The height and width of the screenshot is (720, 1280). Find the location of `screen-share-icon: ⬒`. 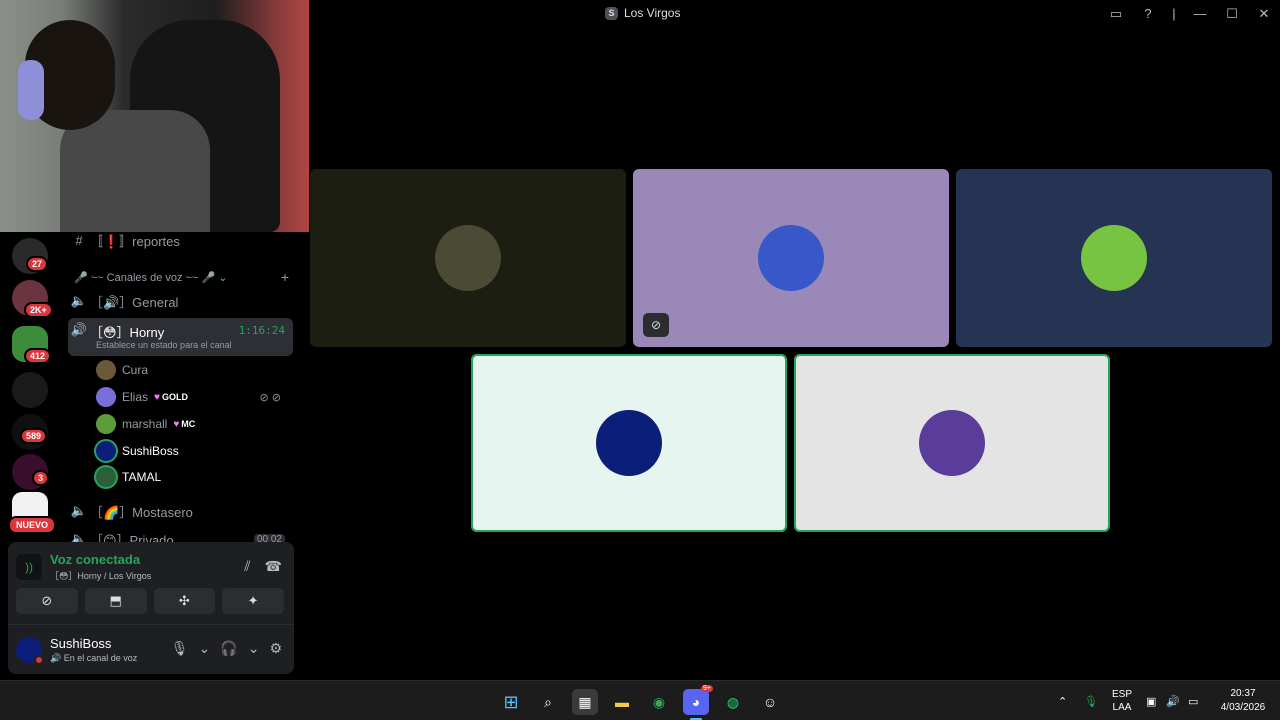

screen-share-icon: ⬒ is located at coordinates (115, 600).